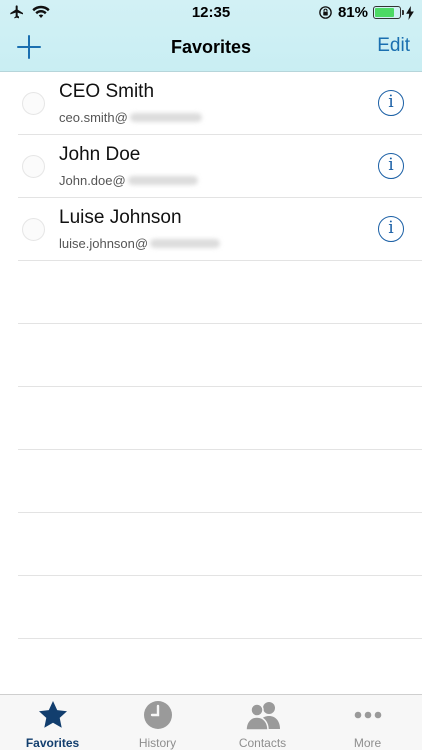  What do you see at coordinates (53, 714) in the screenshot?
I see `star-icon` at bounding box center [53, 714].